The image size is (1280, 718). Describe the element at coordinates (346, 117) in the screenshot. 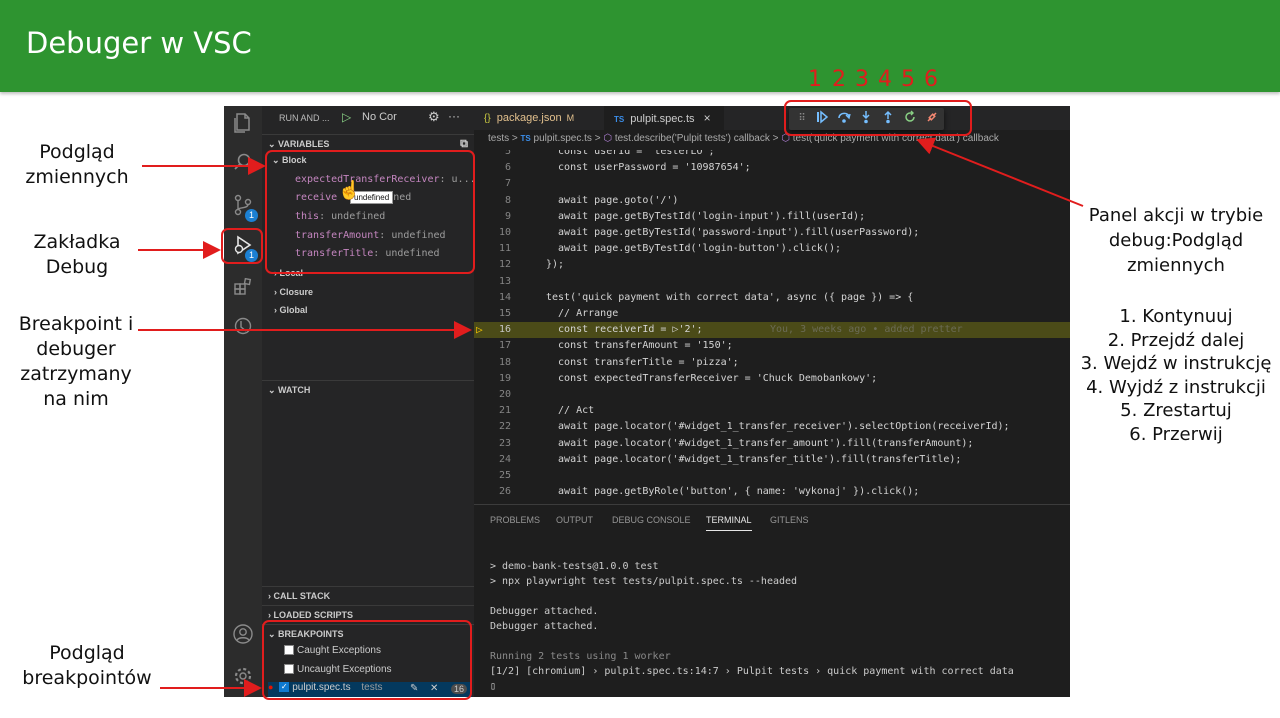

I see `start-debug-icon: ▷` at that location.